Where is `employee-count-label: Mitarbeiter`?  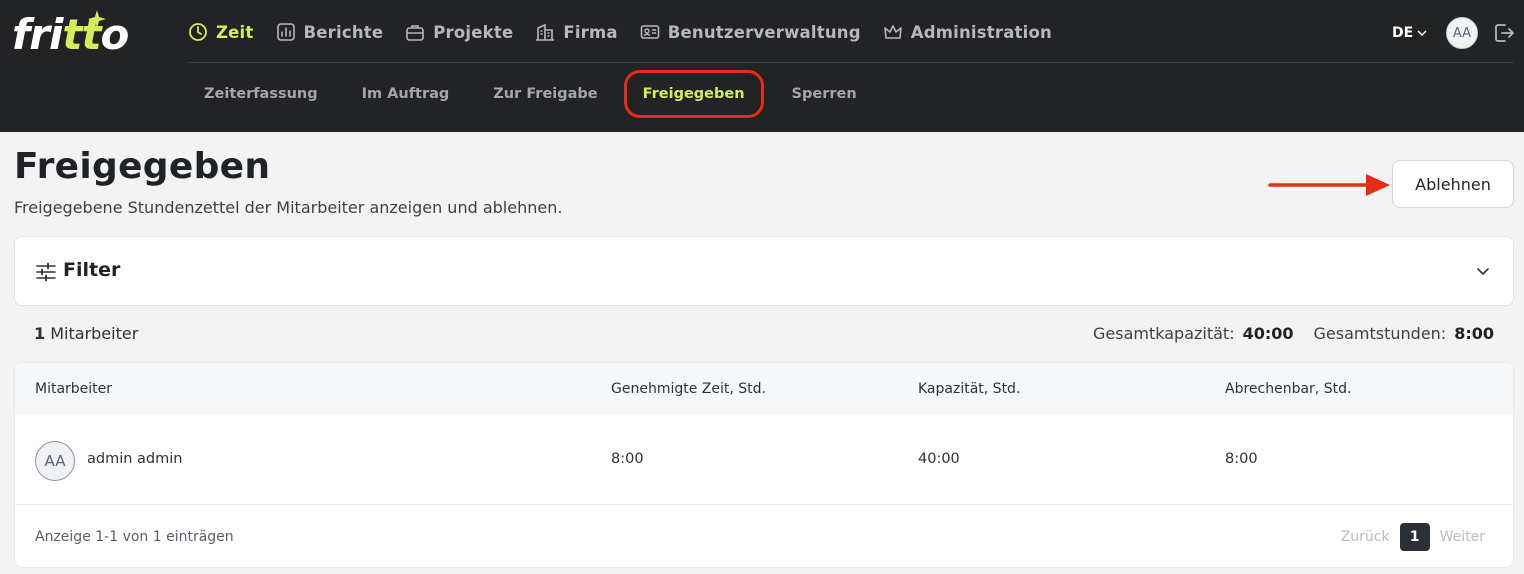 employee-count-label: Mitarbeiter is located at coordinates (94, 333).